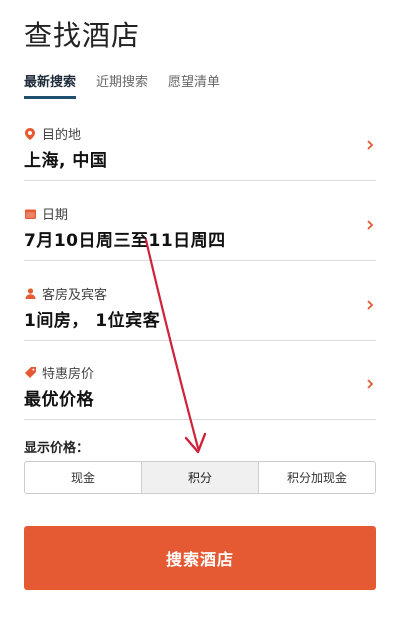 The image size is (400, 620). I want to click on special-rate-field: 特惠房价 最优价格, so click(200, 385).